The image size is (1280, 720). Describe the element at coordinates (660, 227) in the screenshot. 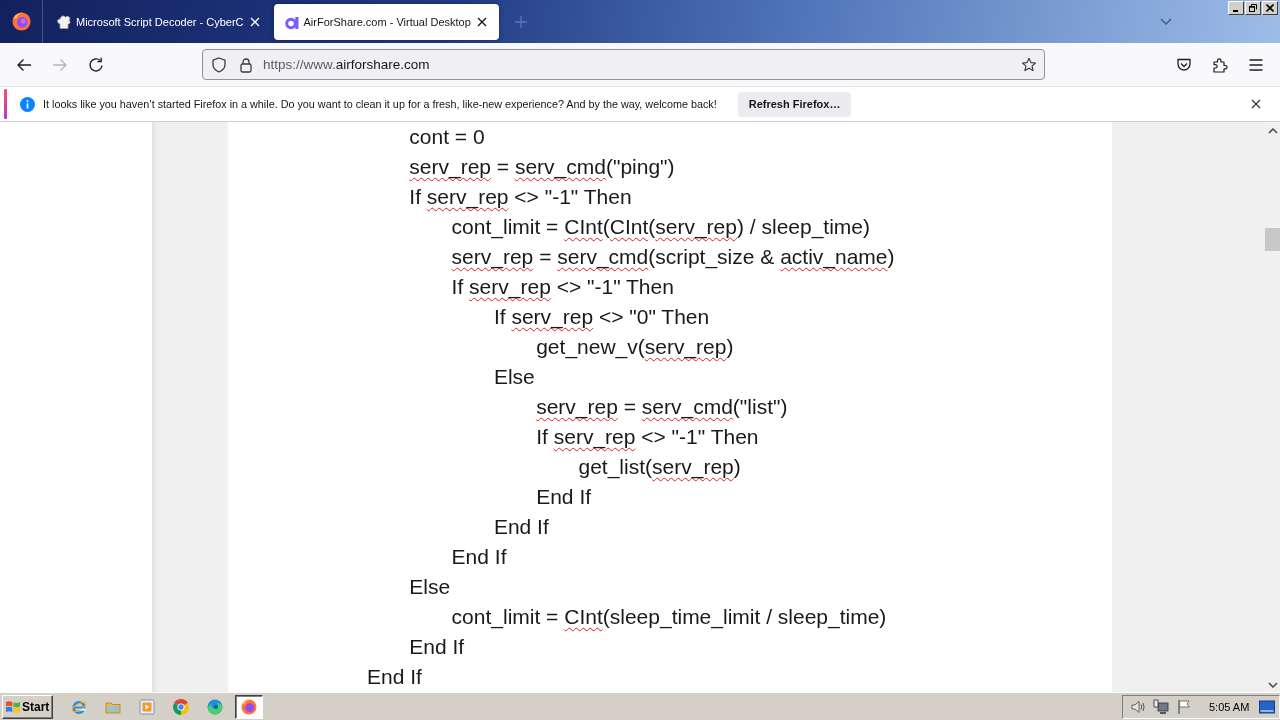

I see `code-line: cont_limit = CInt(CInt(serv_rep) / sleep_time)` at that location.